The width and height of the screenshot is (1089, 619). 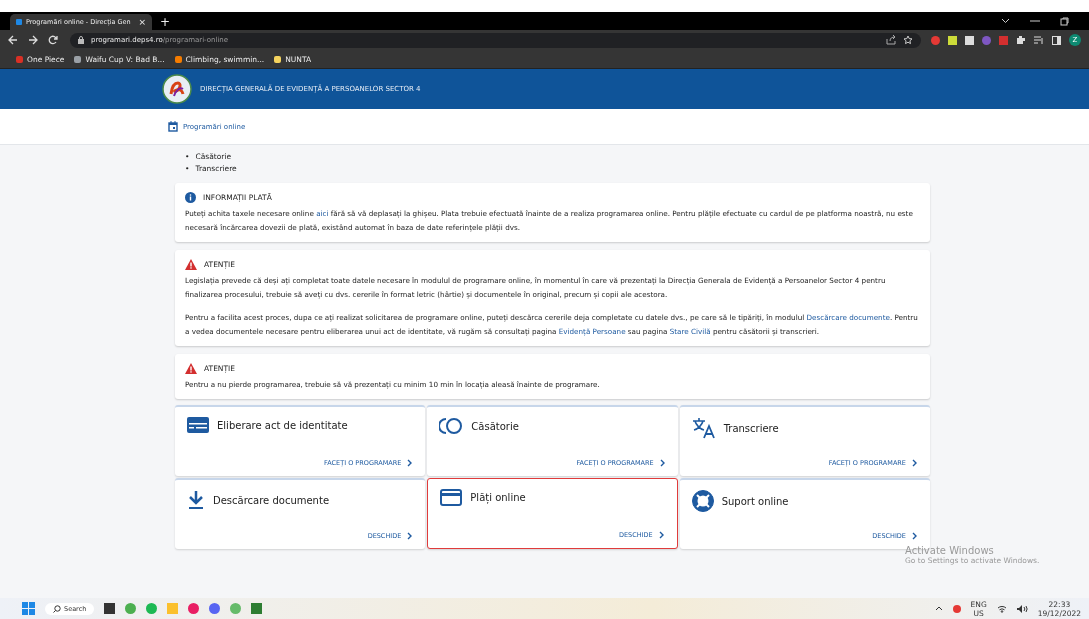 I want to click on start-icon, so click(x=28, y=608).